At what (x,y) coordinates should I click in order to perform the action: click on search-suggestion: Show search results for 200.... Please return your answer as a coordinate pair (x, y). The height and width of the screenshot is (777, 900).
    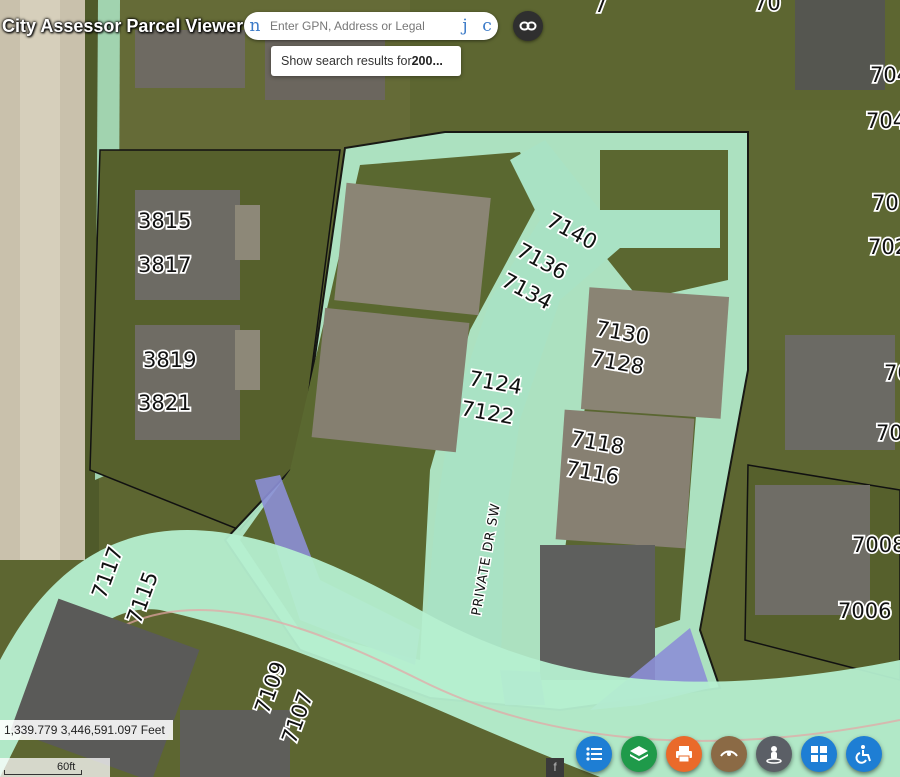
    Looking at the image, I should click on (366, 61).